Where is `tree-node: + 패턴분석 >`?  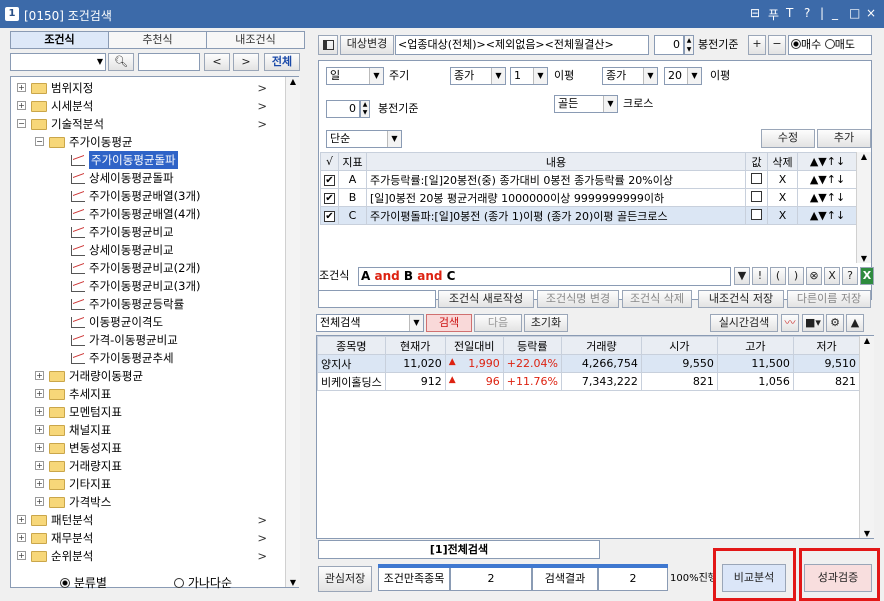
tree-node: + 패턴분석 > is located at coordinates (148, 520).